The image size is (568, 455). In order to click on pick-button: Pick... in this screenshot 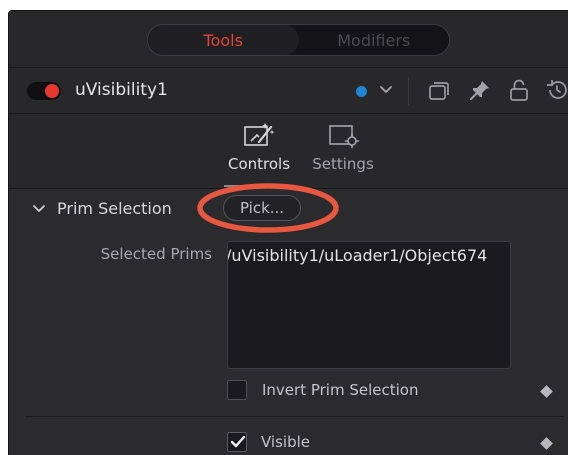, I will do `click(262, 208)`.